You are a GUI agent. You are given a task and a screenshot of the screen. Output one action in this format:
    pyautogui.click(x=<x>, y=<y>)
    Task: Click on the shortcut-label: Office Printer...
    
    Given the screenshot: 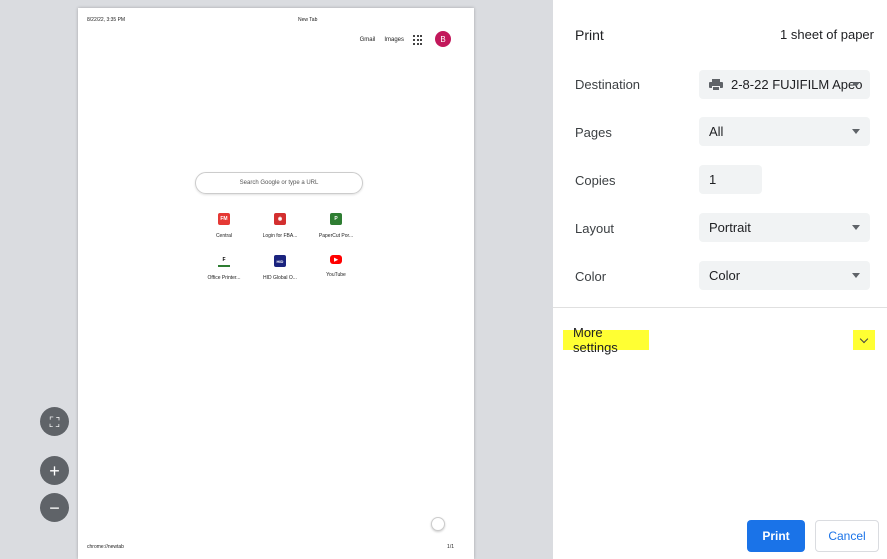 What is the action you would take?
    pyautogui.click(x=224, y=278)
    